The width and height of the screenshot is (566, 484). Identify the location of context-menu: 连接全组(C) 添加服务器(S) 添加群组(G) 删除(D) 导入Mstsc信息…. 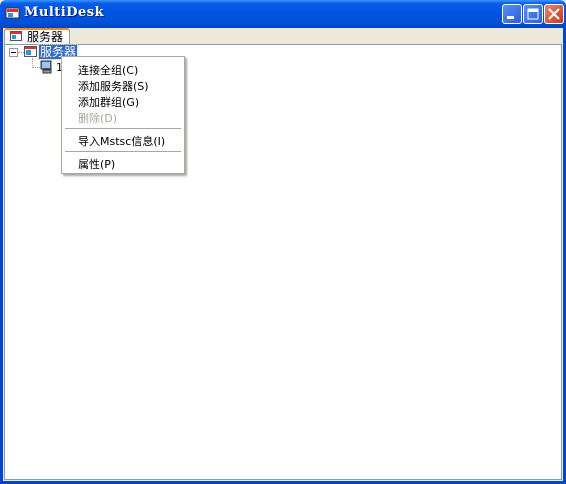
(123, 115).